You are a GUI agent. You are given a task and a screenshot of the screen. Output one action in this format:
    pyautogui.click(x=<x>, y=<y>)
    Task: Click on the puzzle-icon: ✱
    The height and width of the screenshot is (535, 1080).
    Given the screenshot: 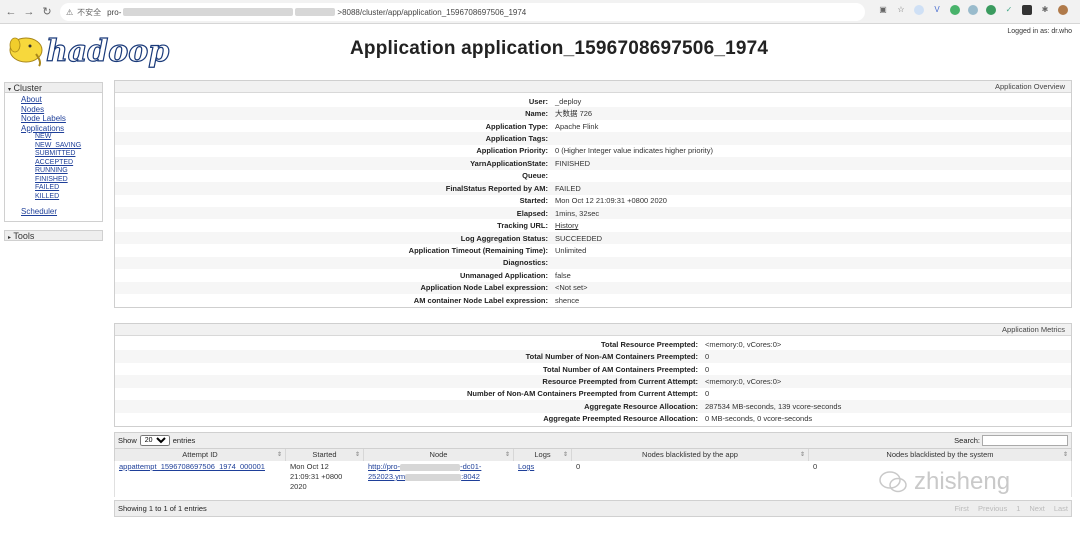 What is the action you would take?
    pyautogui.click(x=1045, y=10)
    